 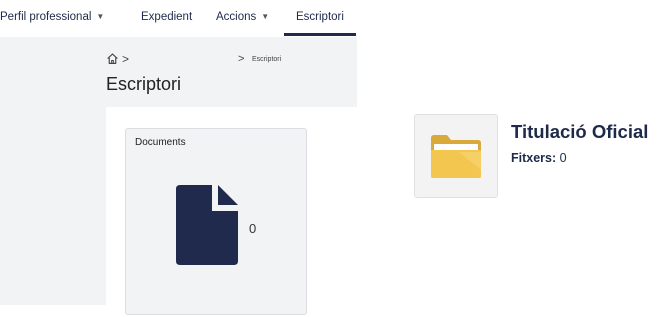 I want to click on nav-item-expedient: Expedient, so click(x=166, y=17).